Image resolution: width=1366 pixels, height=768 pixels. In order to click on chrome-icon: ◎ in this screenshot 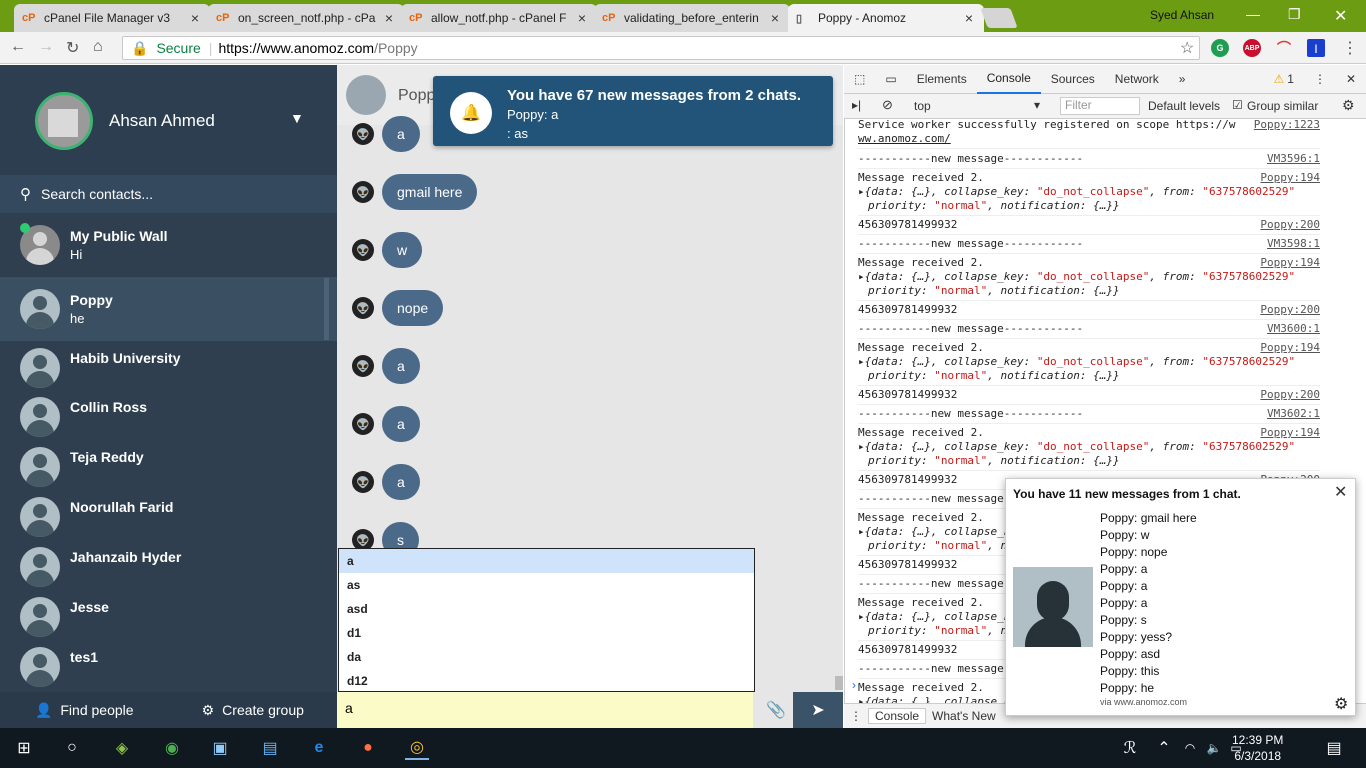, I will do `click(417, 748)`.